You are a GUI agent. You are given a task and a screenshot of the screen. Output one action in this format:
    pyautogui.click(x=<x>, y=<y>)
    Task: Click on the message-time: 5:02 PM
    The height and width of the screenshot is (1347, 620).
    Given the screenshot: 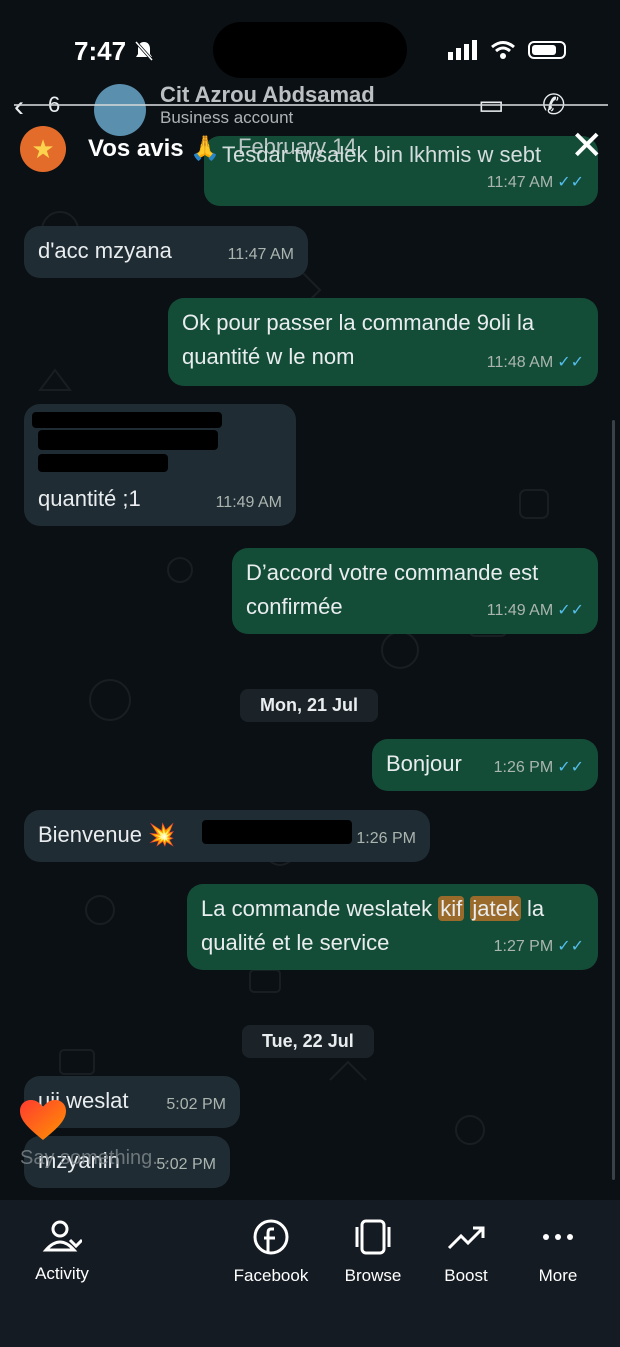 What is the action you would take?
    pyautogui.click(x=196, y=1104)
    